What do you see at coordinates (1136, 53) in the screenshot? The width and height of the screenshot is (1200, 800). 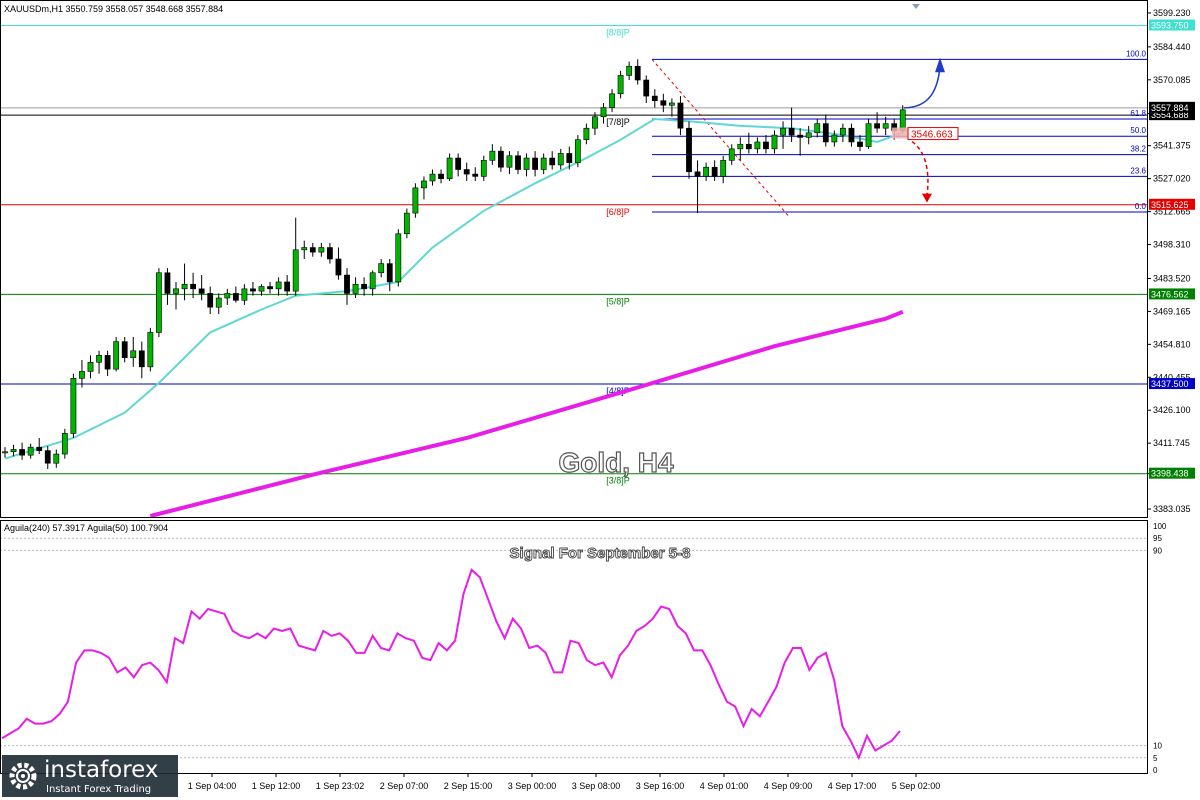 I see `fib-level-label: 100.0` at bounding box center [1136, 53].